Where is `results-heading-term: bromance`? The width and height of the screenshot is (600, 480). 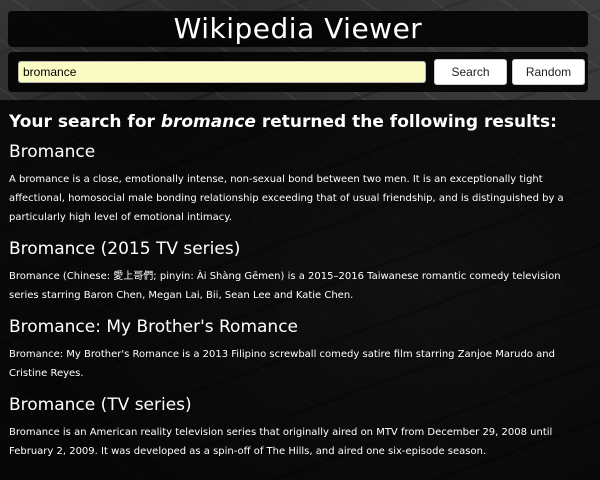
results-heading-term: bromance is located at coordinates (208, 122).